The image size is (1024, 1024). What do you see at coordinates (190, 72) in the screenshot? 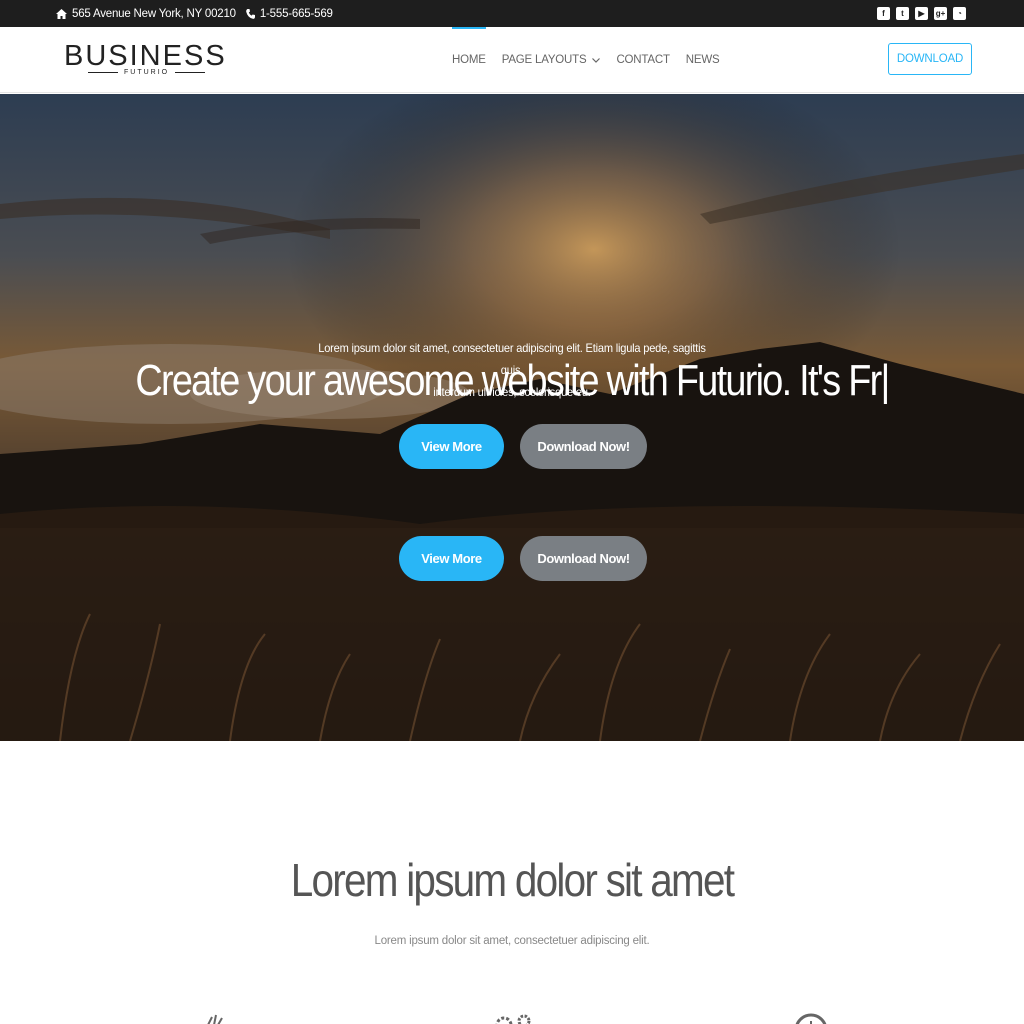
I see `logo-line-right` at bounding box center [190, 72].